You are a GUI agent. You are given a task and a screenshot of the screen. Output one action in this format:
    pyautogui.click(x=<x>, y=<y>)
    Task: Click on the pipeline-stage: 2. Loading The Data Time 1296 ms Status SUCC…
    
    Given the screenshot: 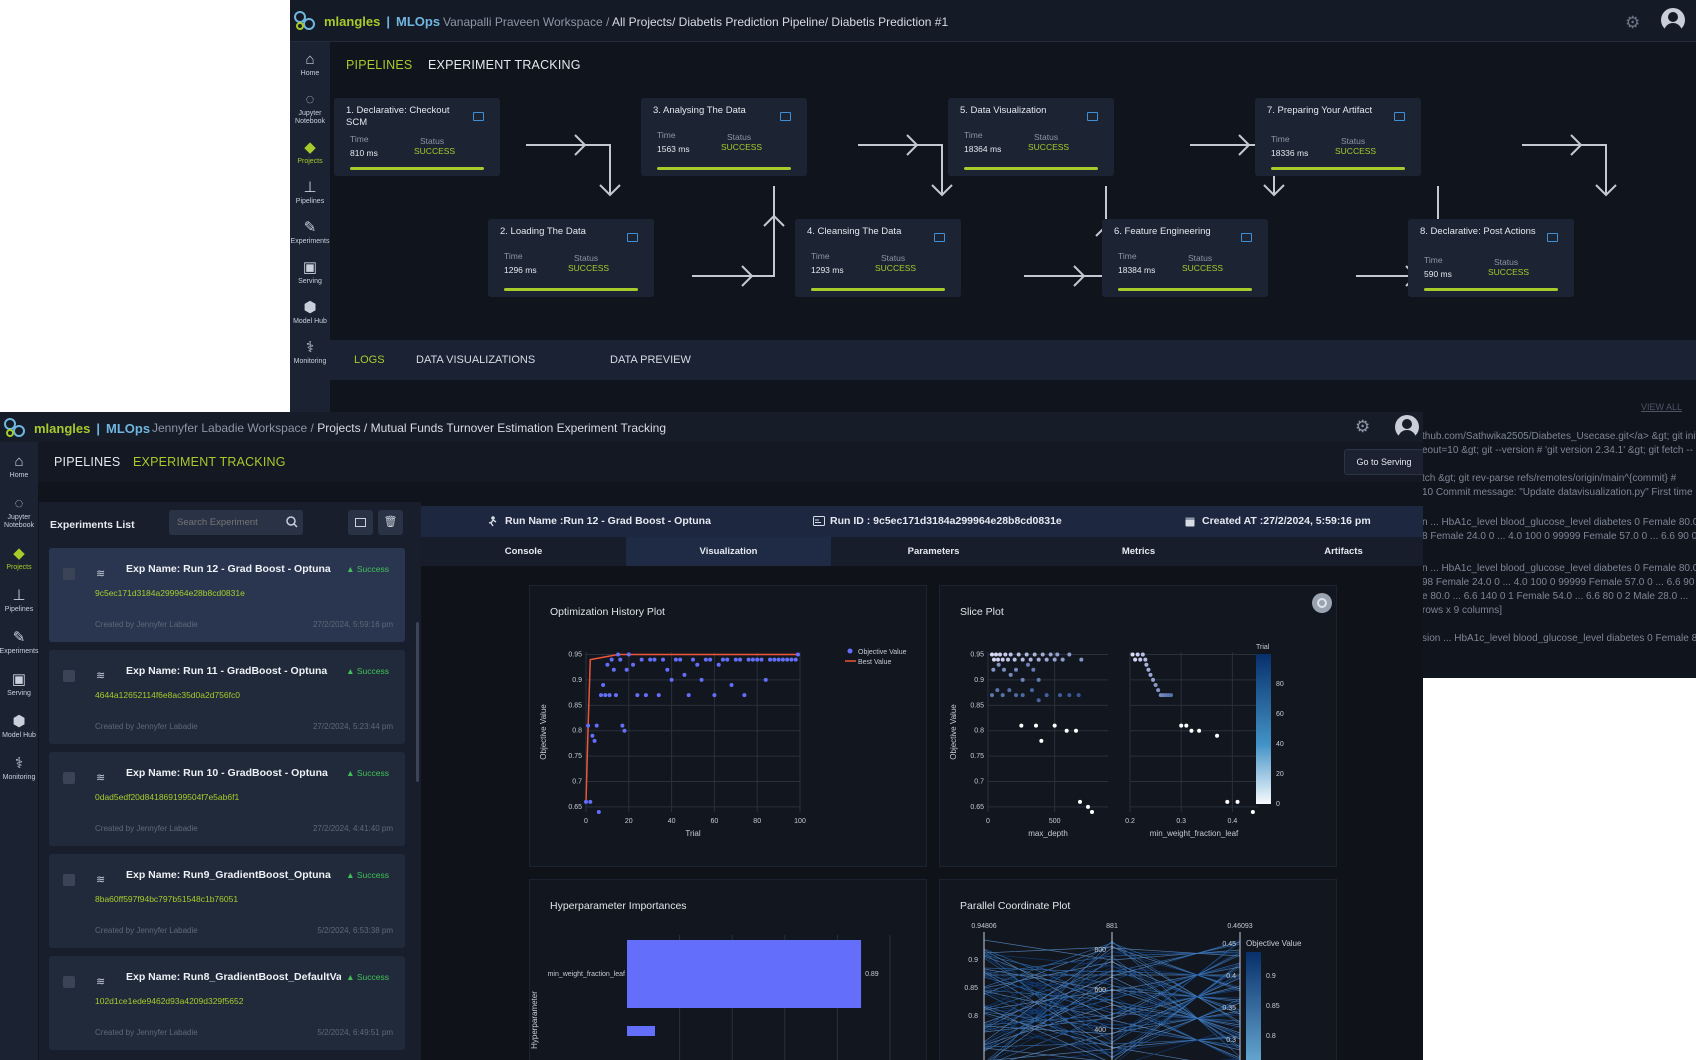 What is the action you would take?
    pyautogui.click(x=571, y=258)
    